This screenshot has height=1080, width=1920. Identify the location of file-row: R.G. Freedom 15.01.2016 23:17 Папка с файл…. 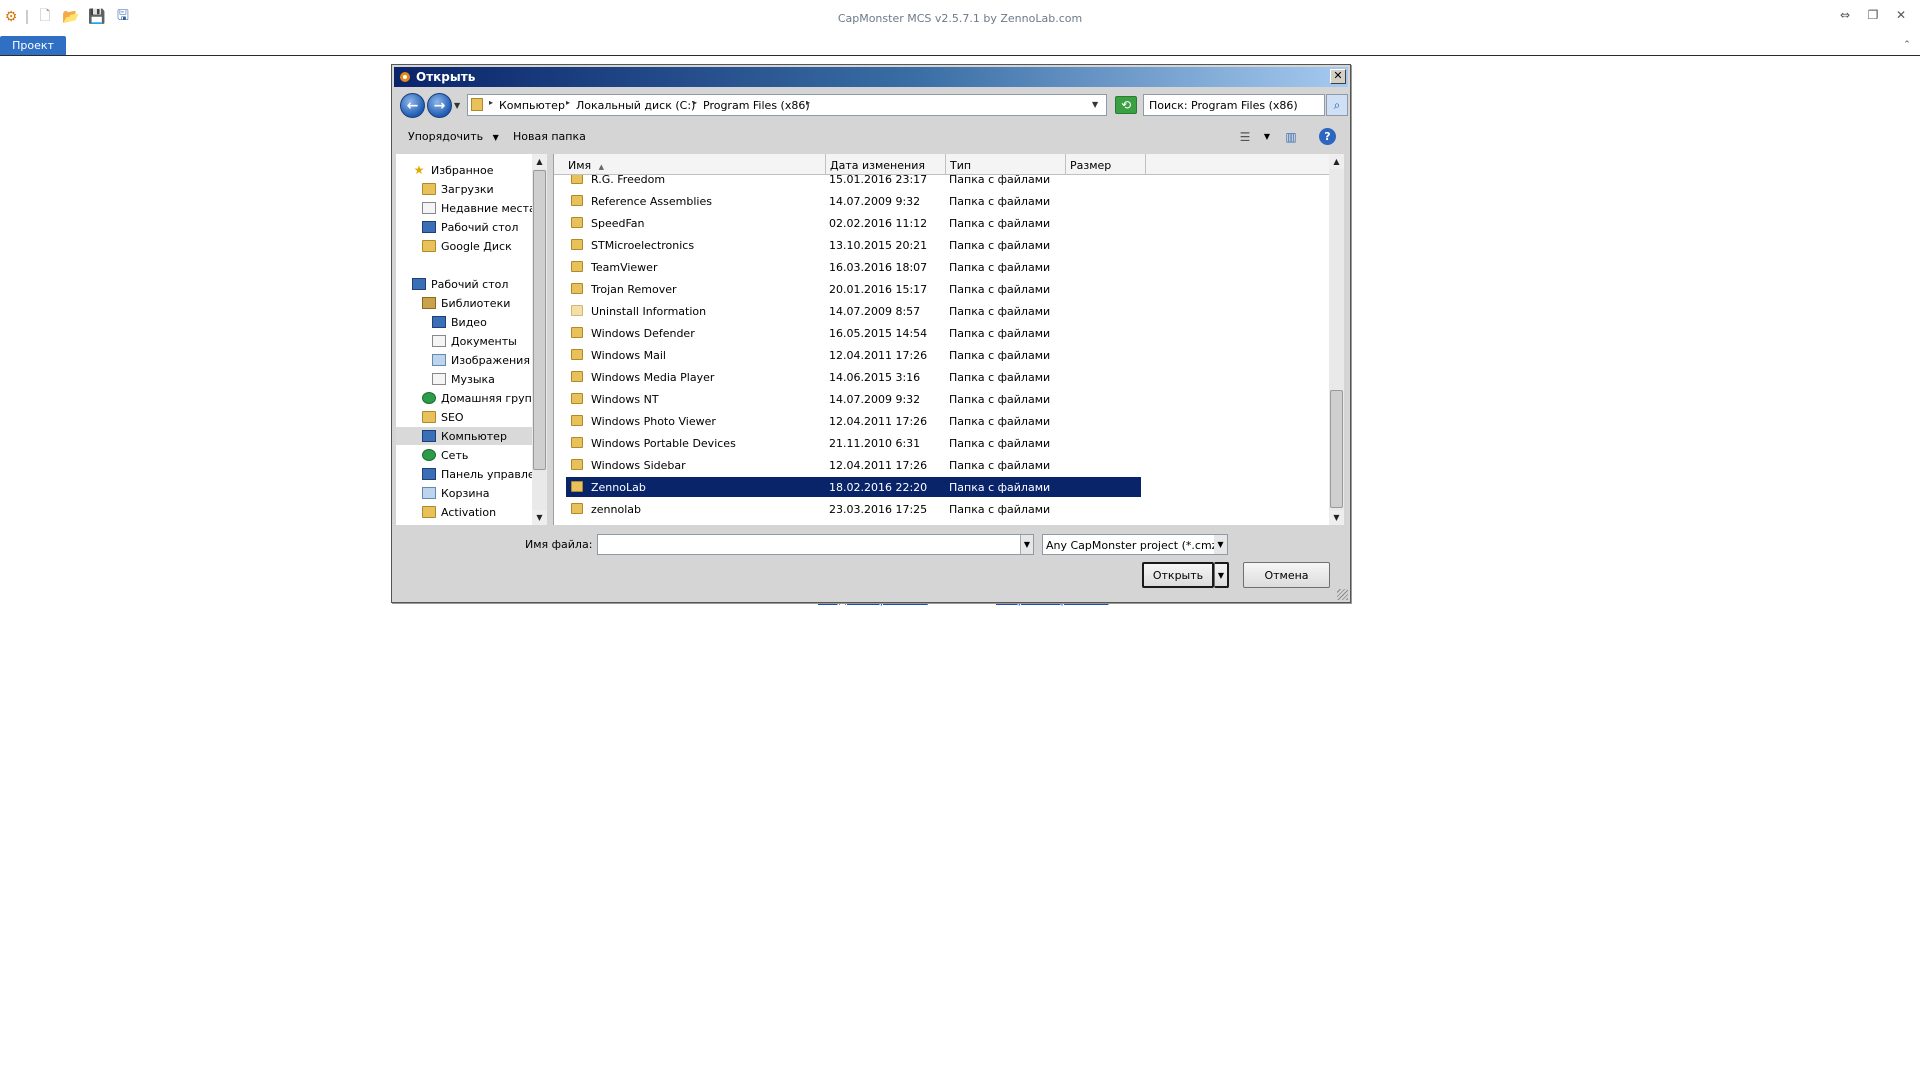
(853, 182).